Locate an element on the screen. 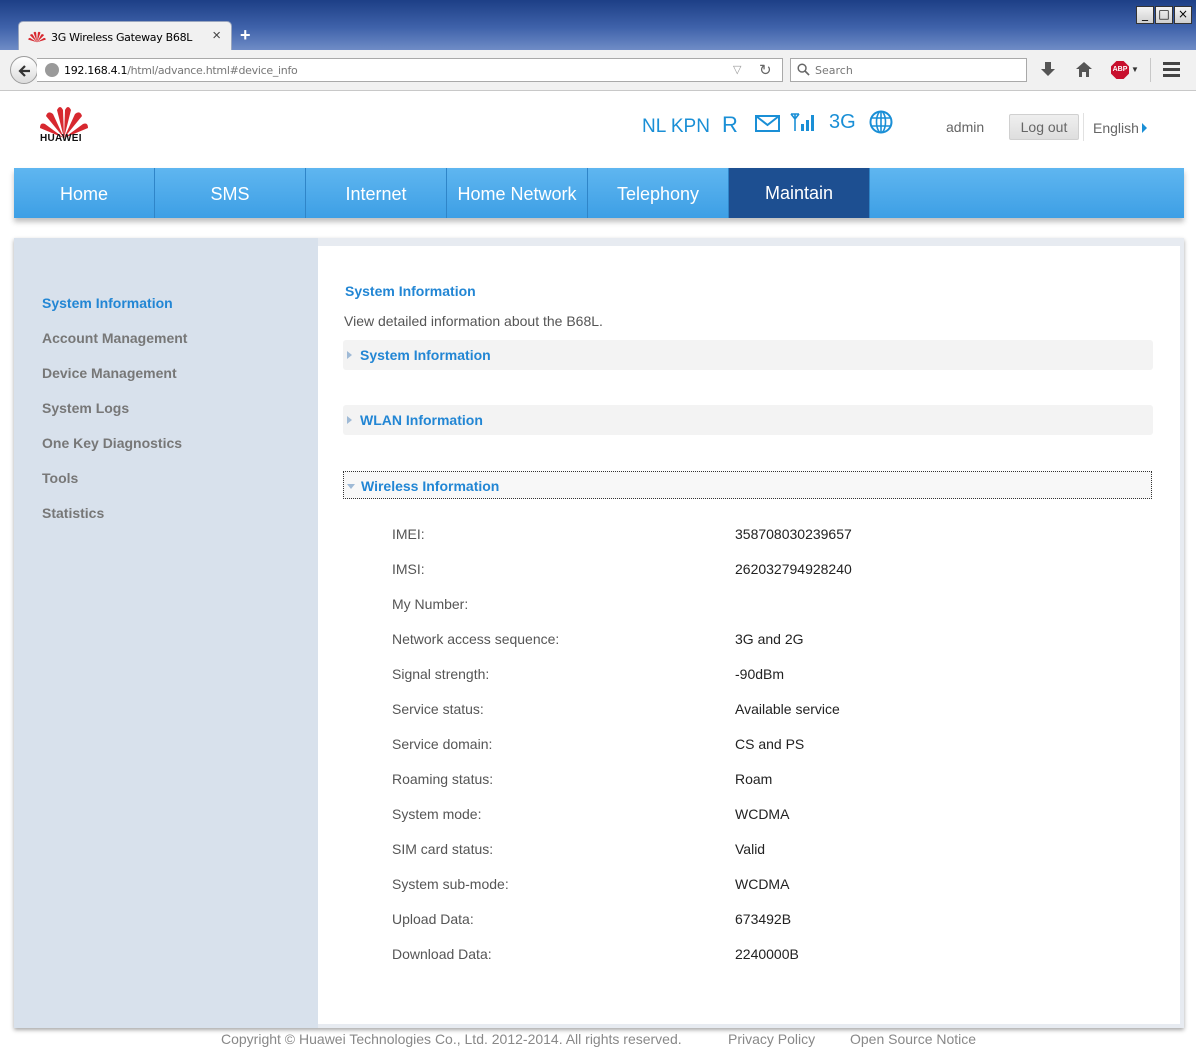  operator-name: NL KPN is located at coordinates (676, 126).